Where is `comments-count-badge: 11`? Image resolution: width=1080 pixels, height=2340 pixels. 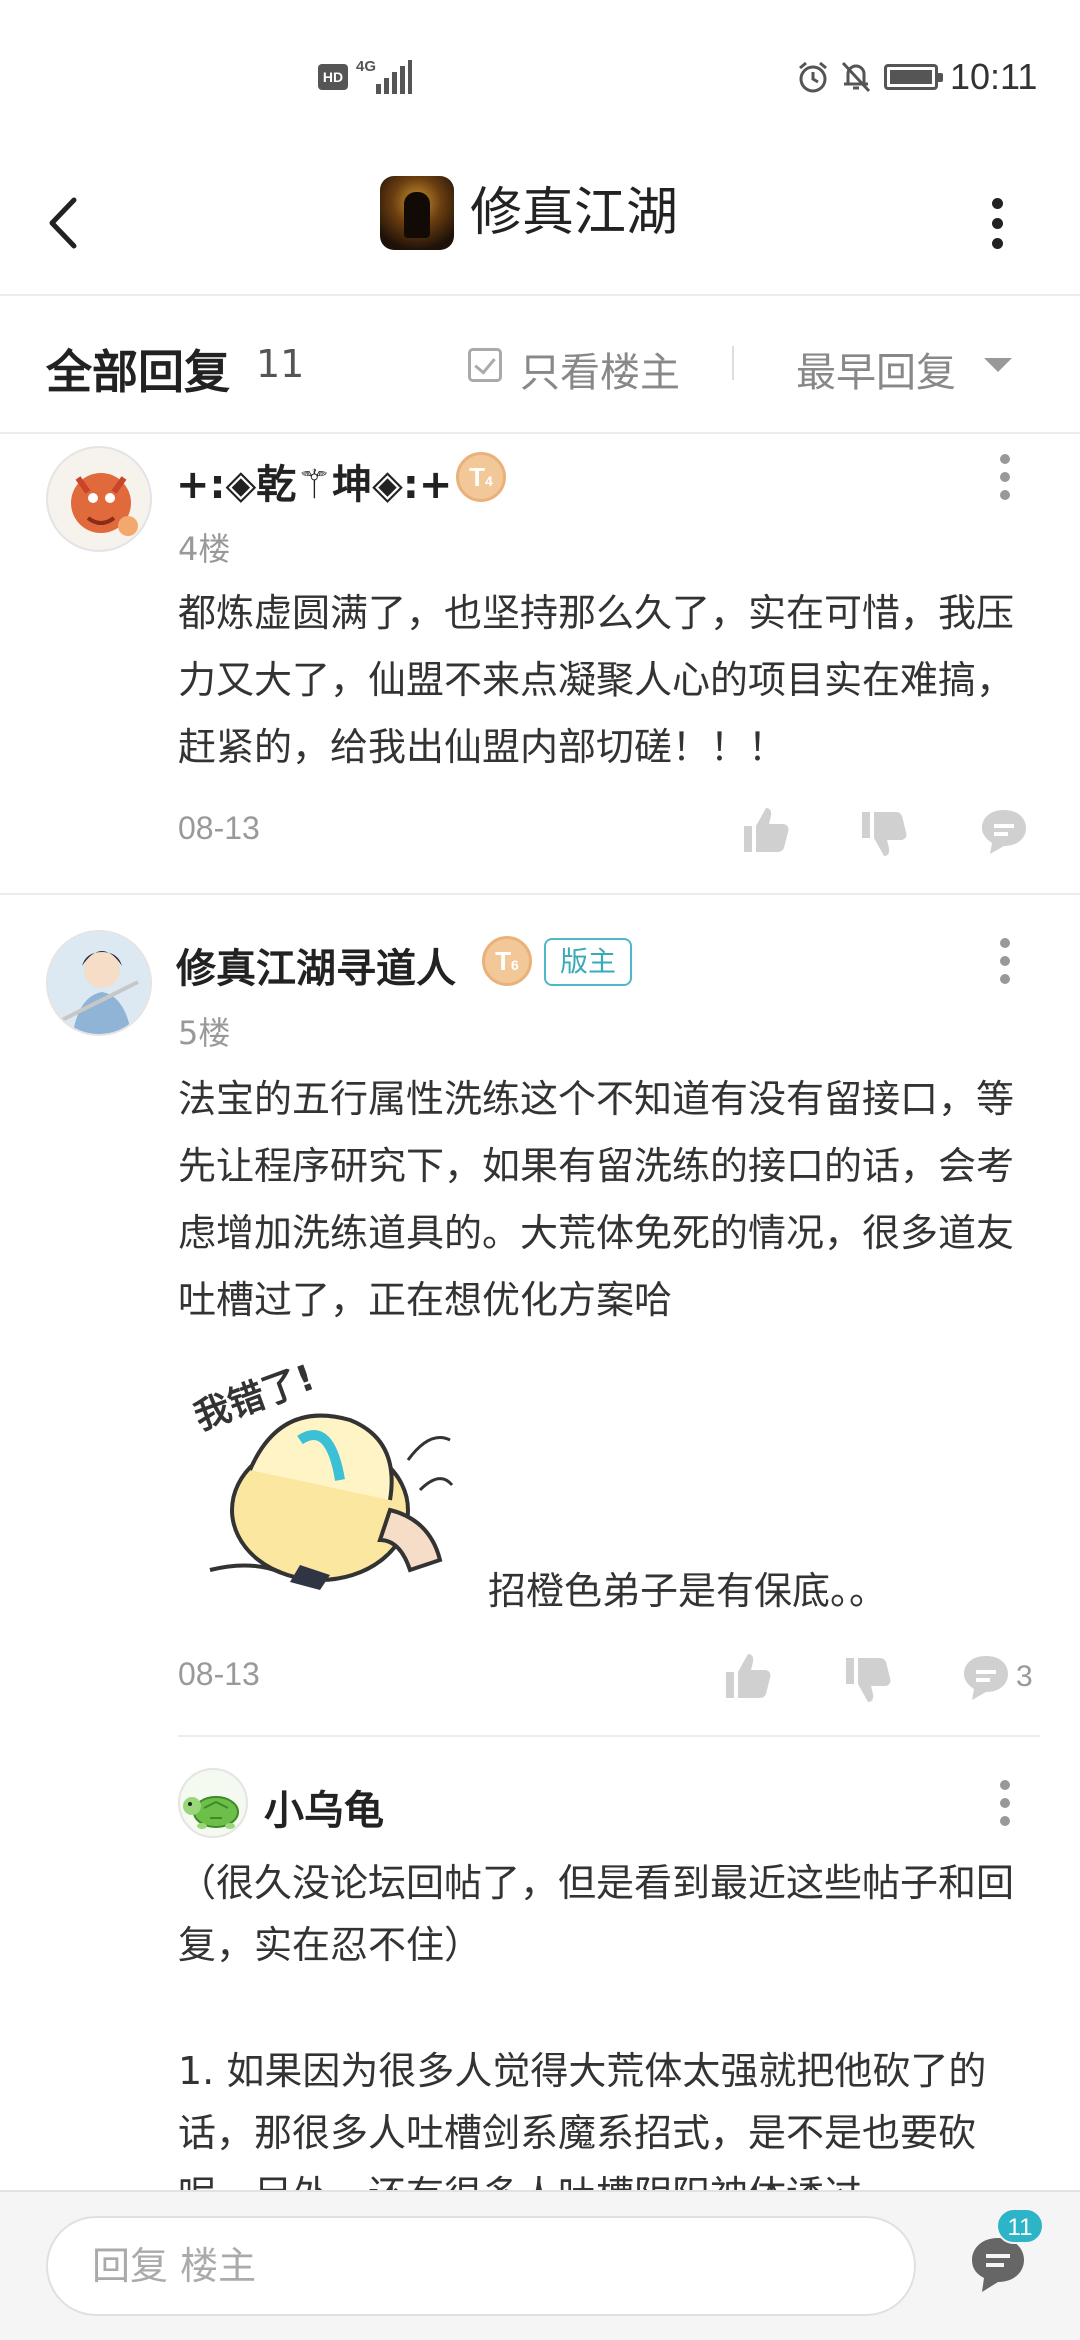 comments-count-badge: 11 is located at coordinates (1020, 2226).